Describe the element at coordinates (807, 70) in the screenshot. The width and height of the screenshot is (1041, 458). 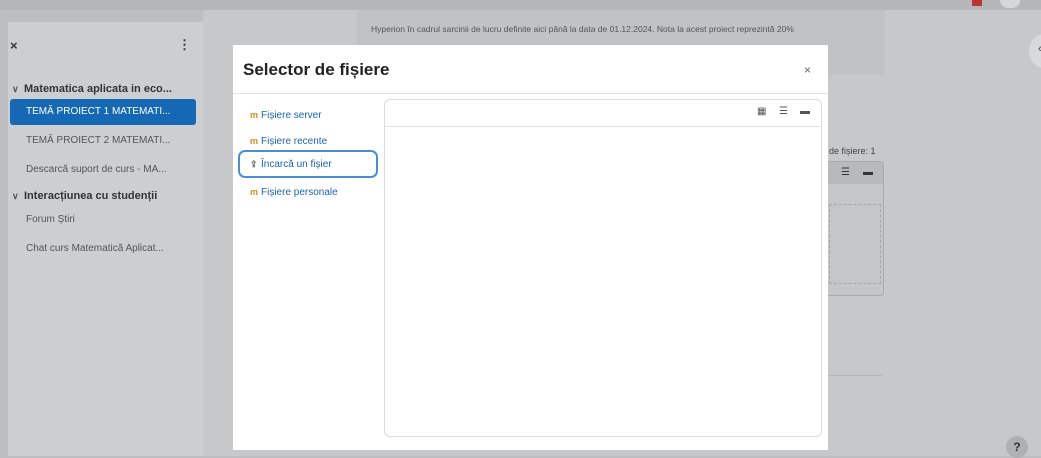
I see `close-icon: ×` at that location.